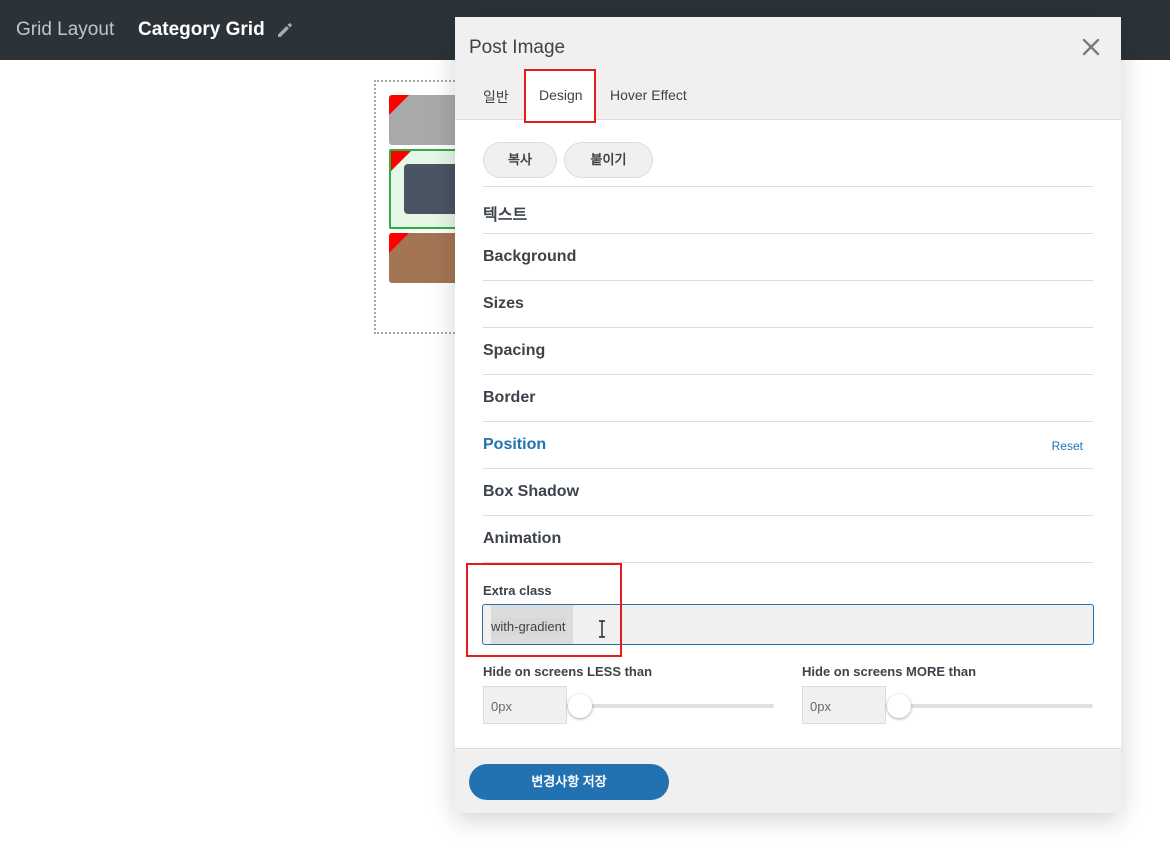  I want to click on save-changes-button: 변경사항 저장, so click(569, 782).